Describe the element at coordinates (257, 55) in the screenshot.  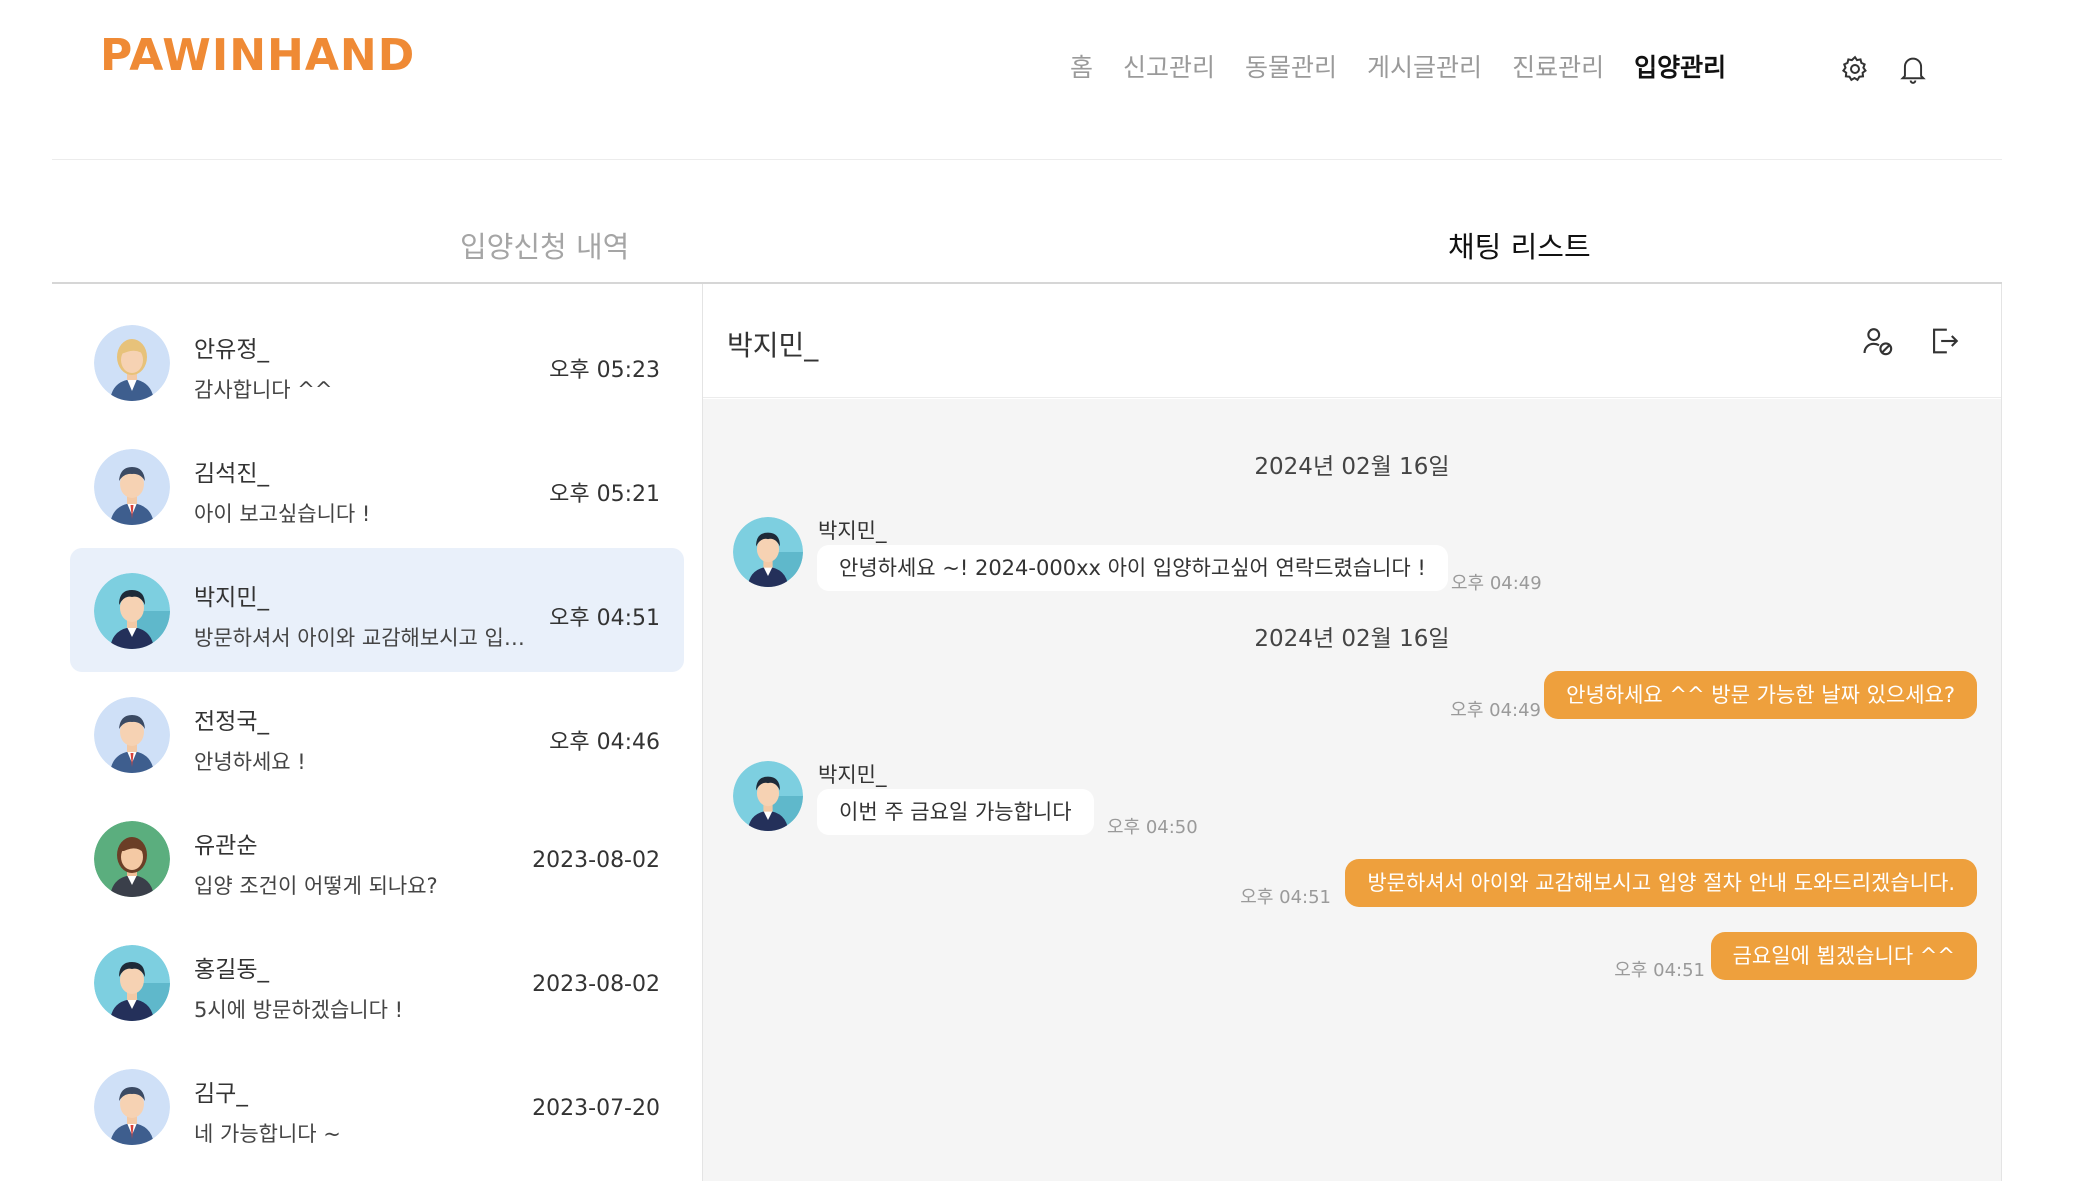
I see `logo: PAWINHAND` at that location.